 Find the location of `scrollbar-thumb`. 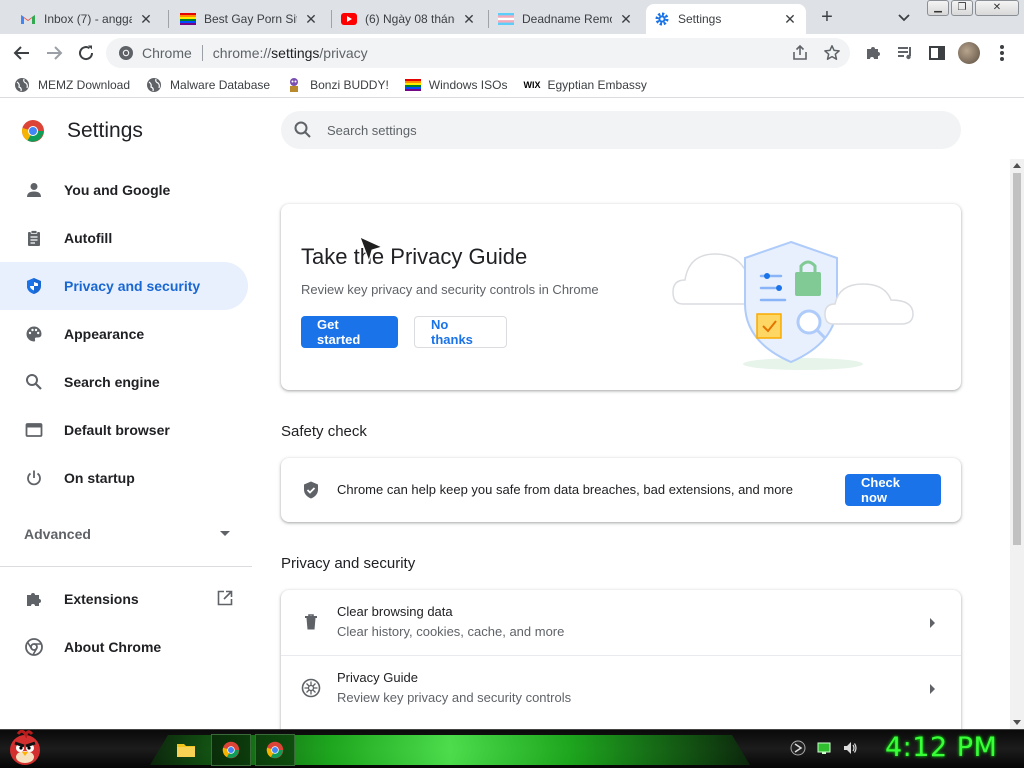

scrollbar-thumb is located at coordinates (1017, 359).